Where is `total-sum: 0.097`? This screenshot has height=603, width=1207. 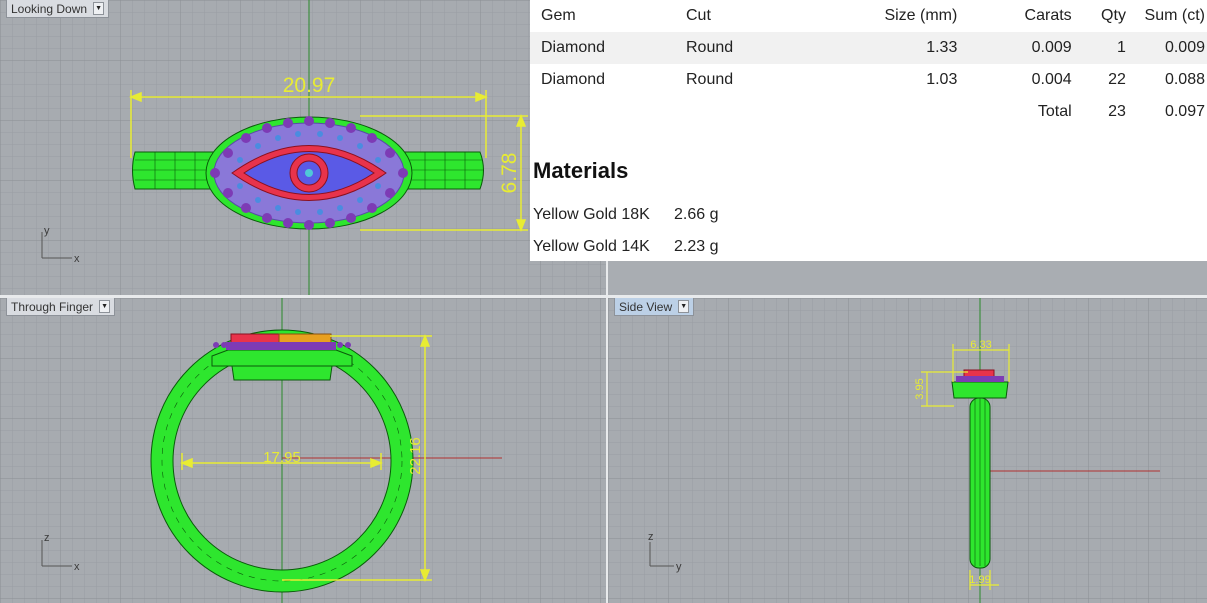
total-sum: 0.097 is located at coordinates (1184, 111).